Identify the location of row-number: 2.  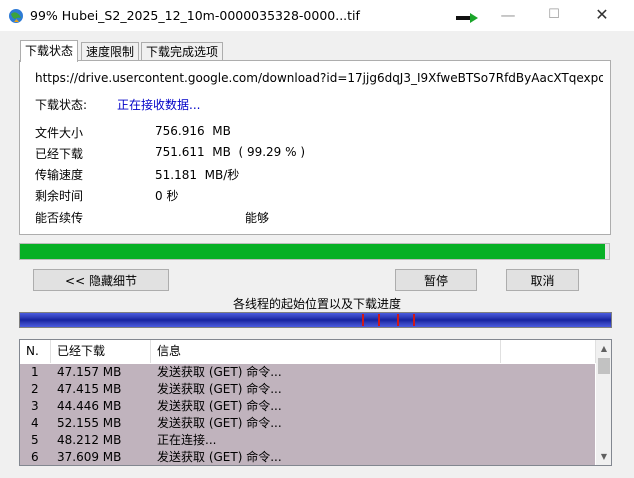
(35, 389).